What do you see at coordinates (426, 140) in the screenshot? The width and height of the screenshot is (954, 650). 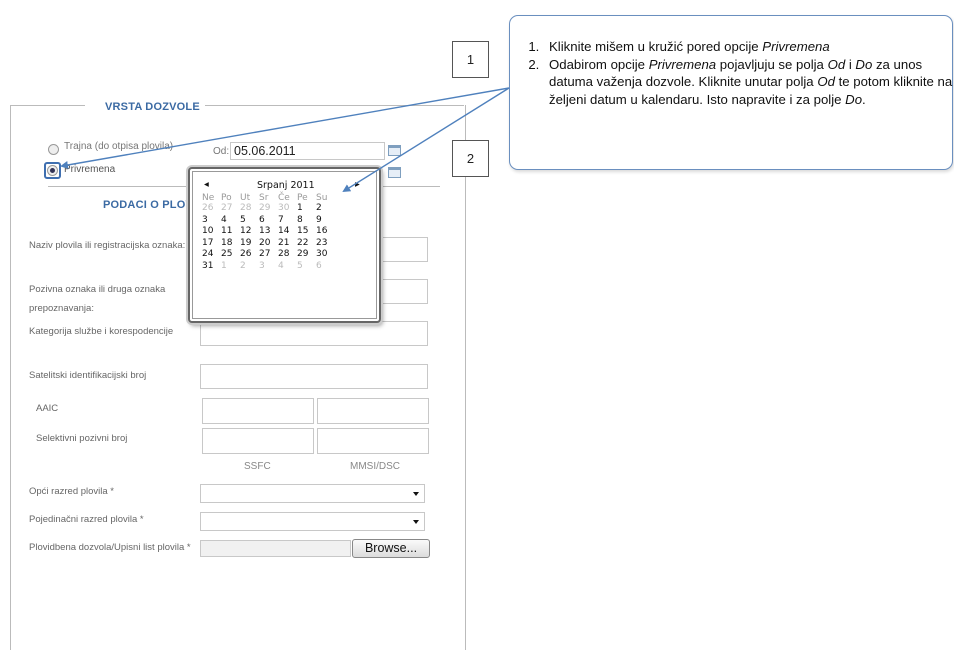 I see `arrow-to-date-field` at bounding box center [426, 140].